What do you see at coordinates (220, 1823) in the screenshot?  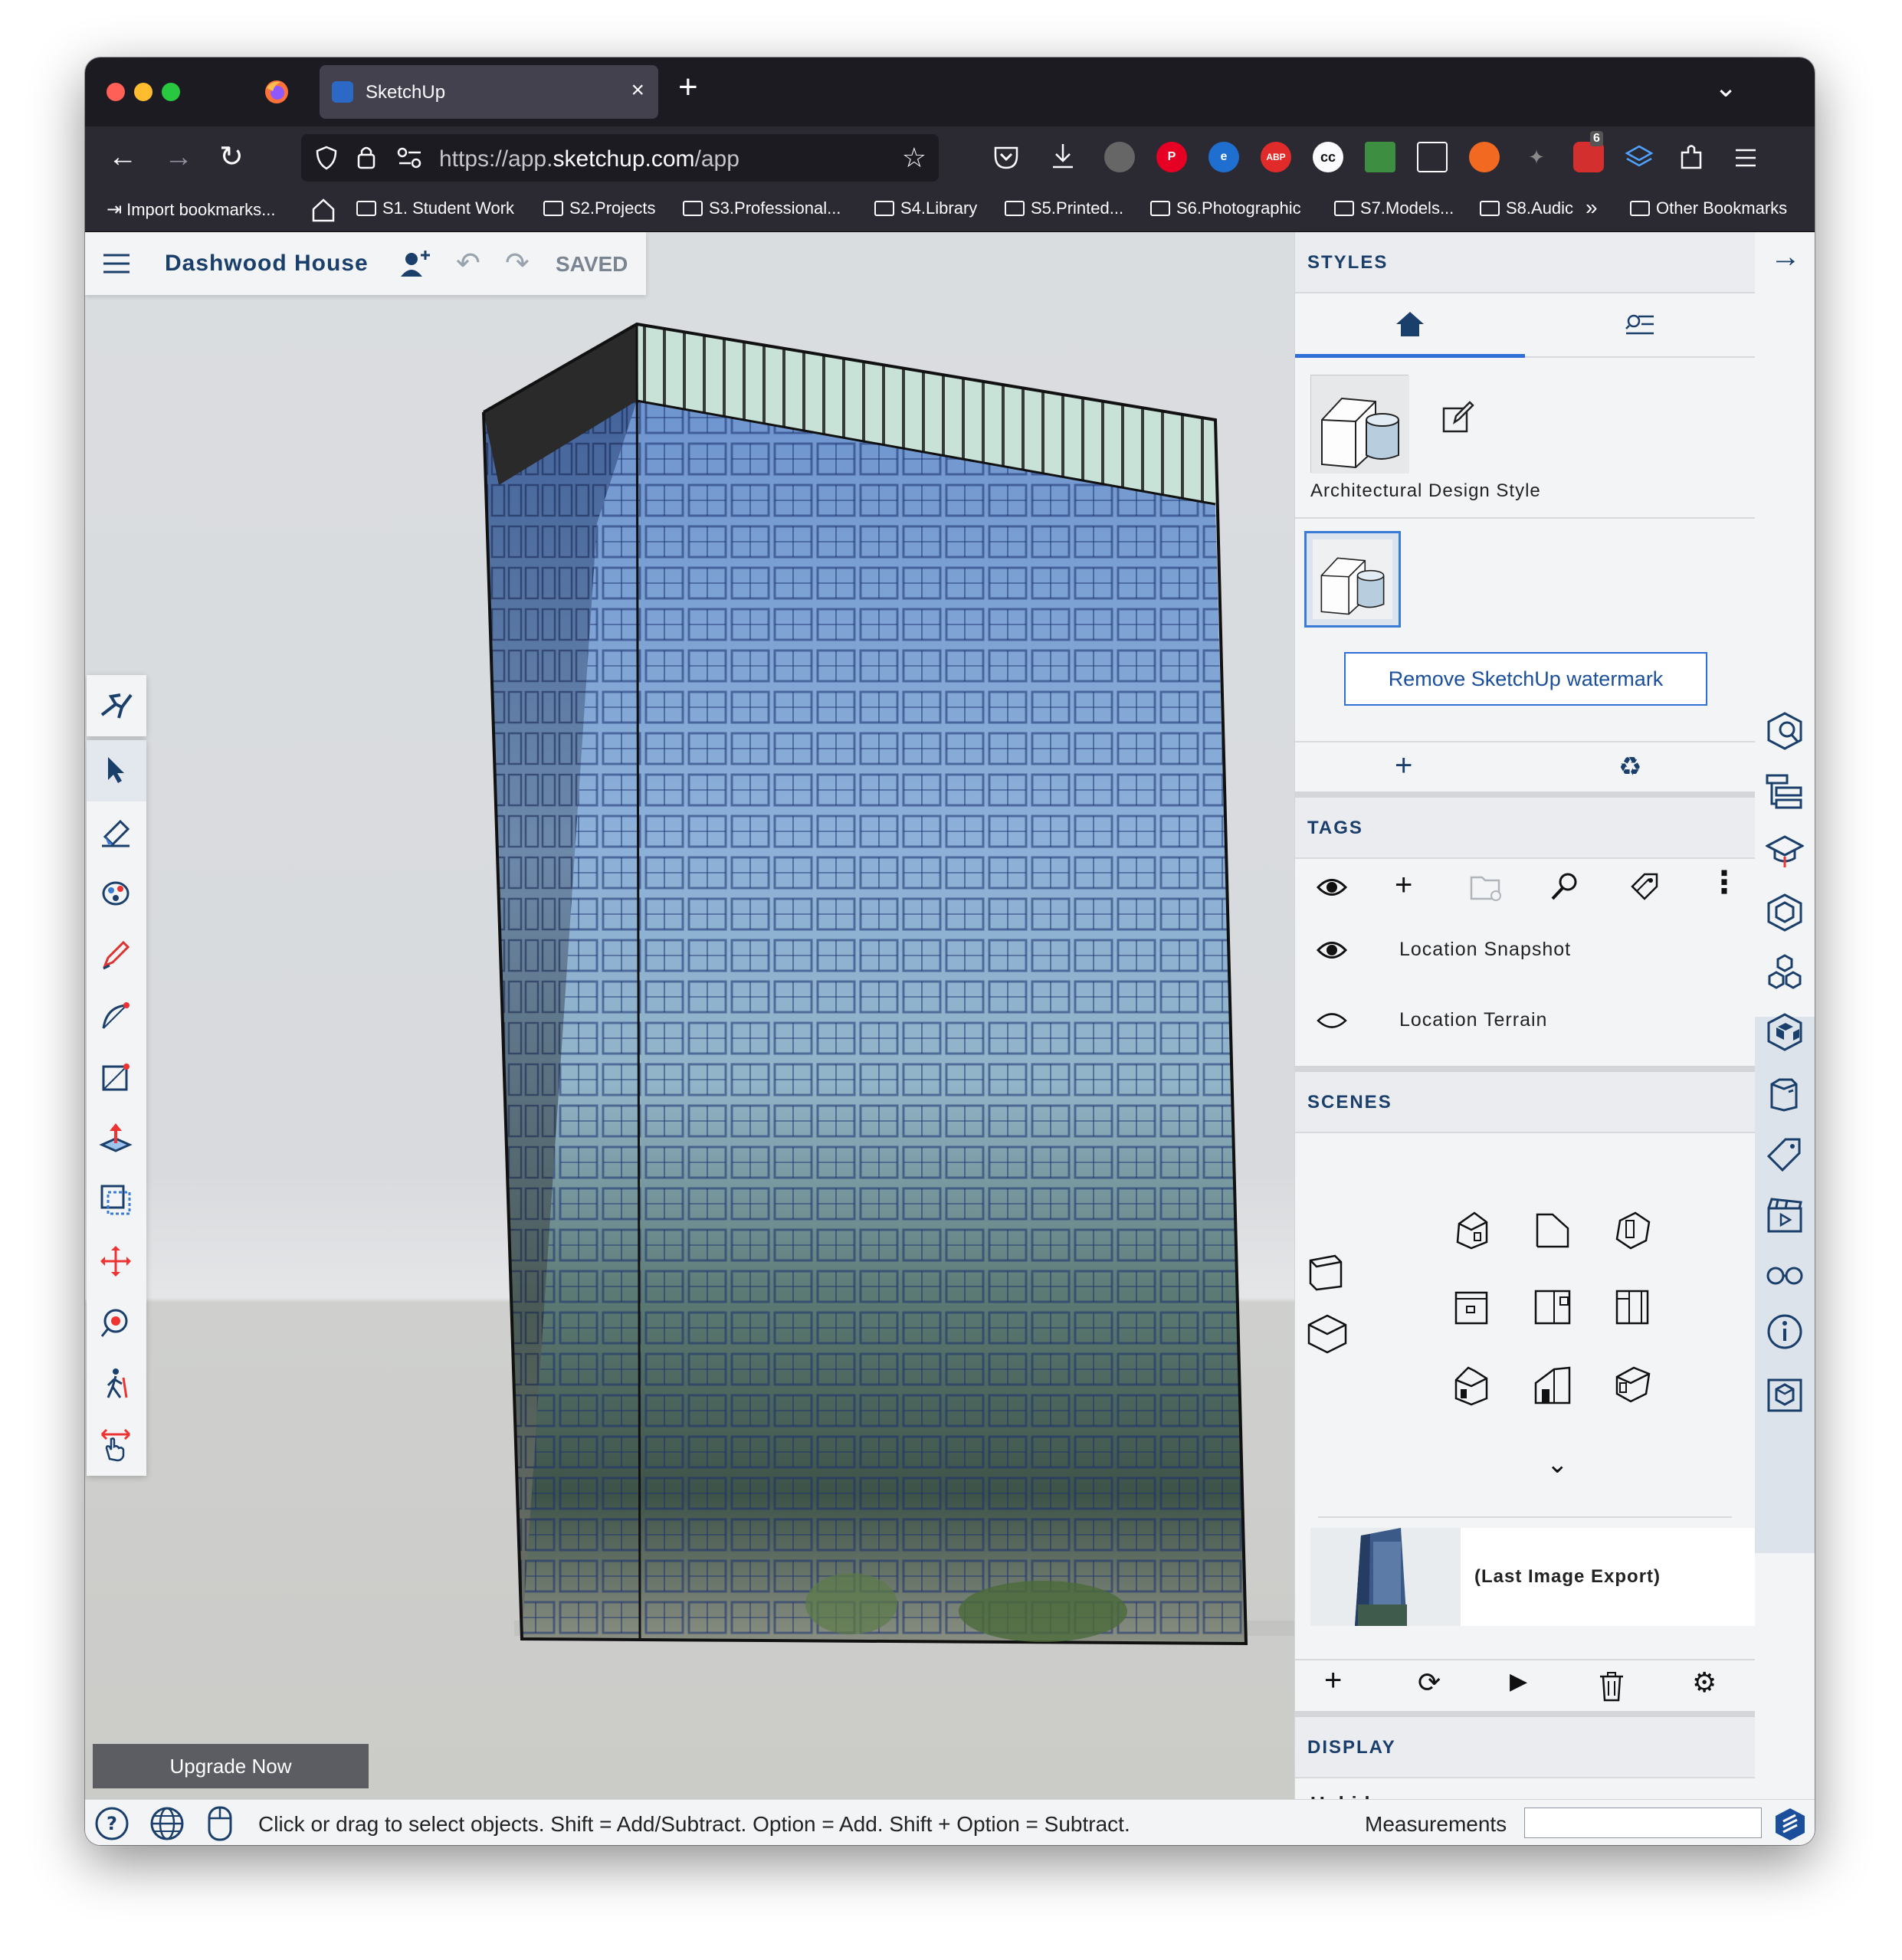 I see `mouse-icon` at bounding box center [220, 1823].